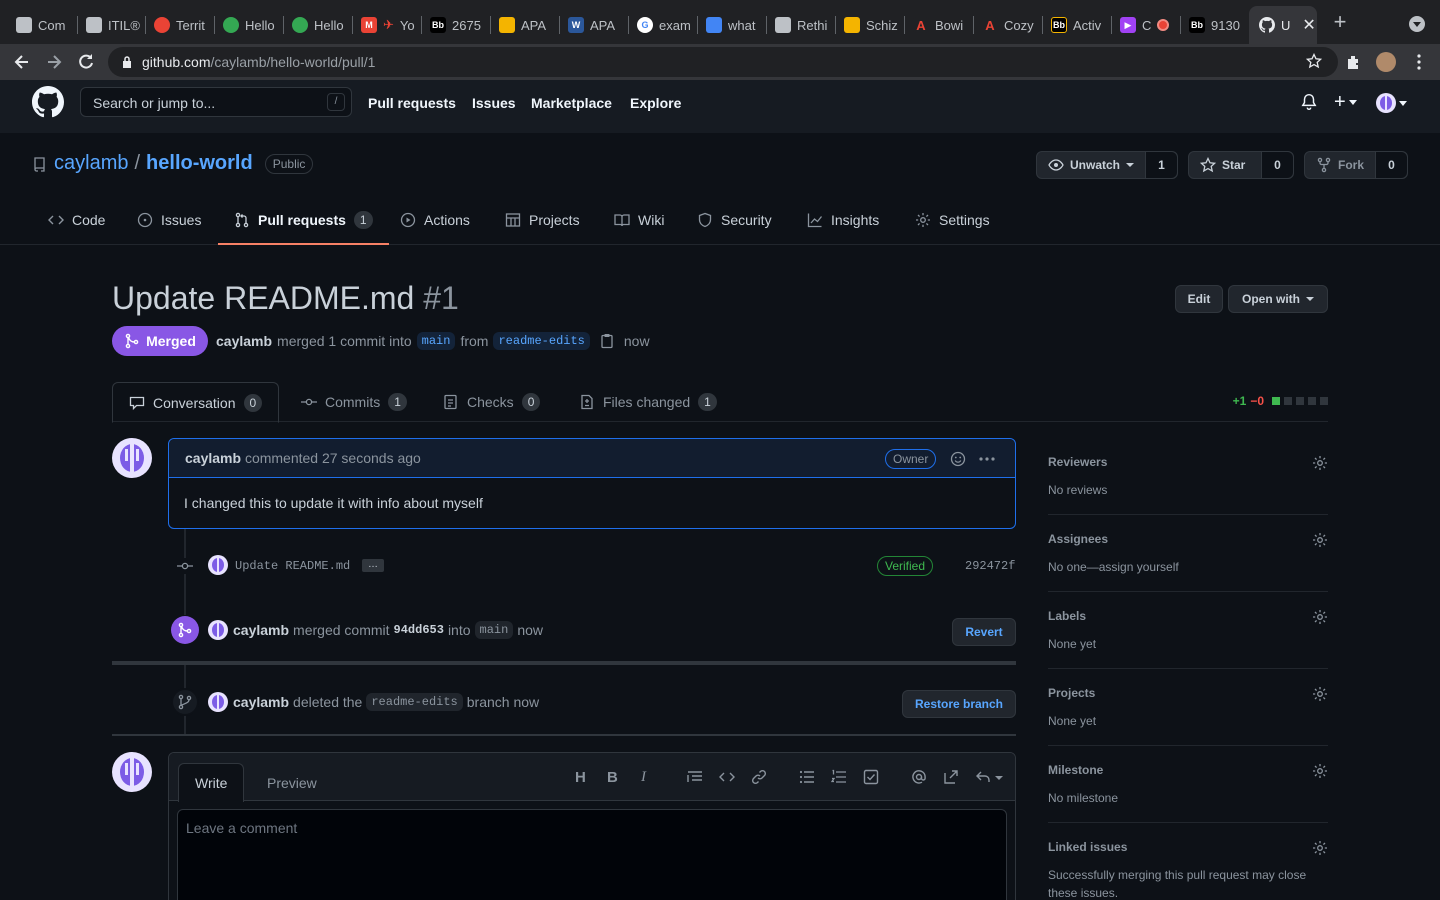 This screenshot has width=1440, height=900. Describe the element at coordinates (938, 25) in the screenshot. I see `browser-tab: A Bowi` at that location.